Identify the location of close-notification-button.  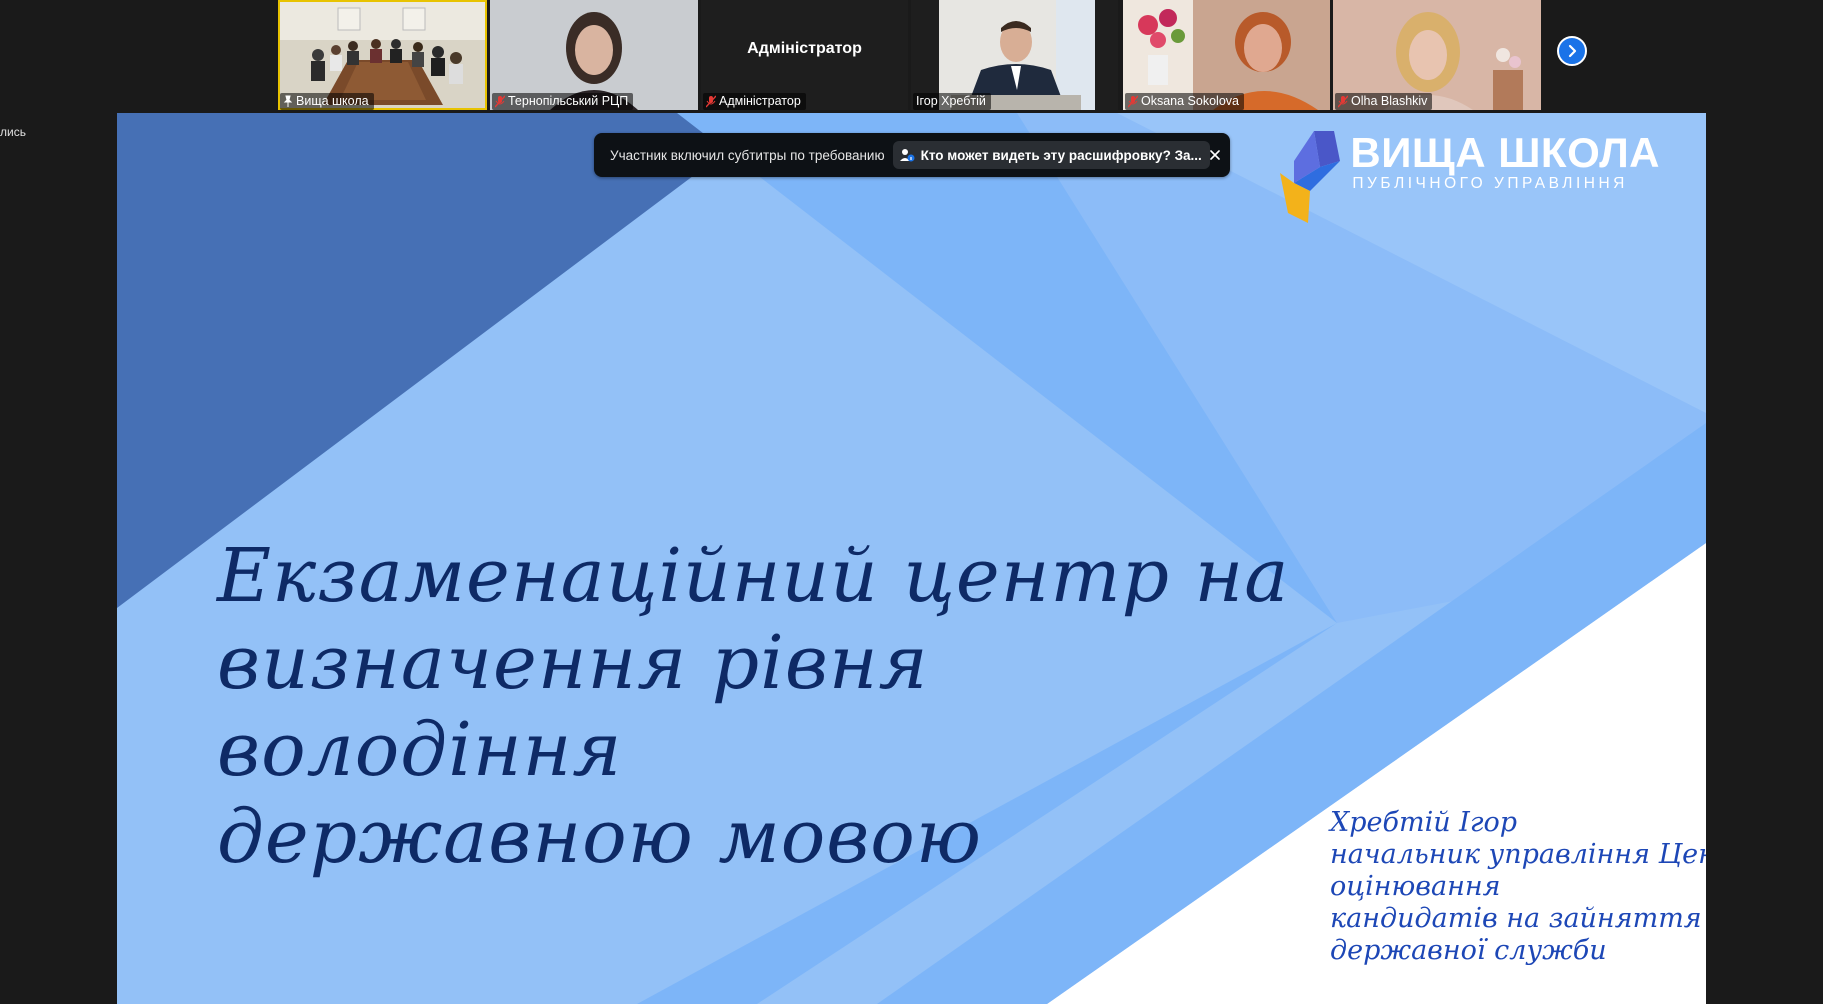
(1215, 155).